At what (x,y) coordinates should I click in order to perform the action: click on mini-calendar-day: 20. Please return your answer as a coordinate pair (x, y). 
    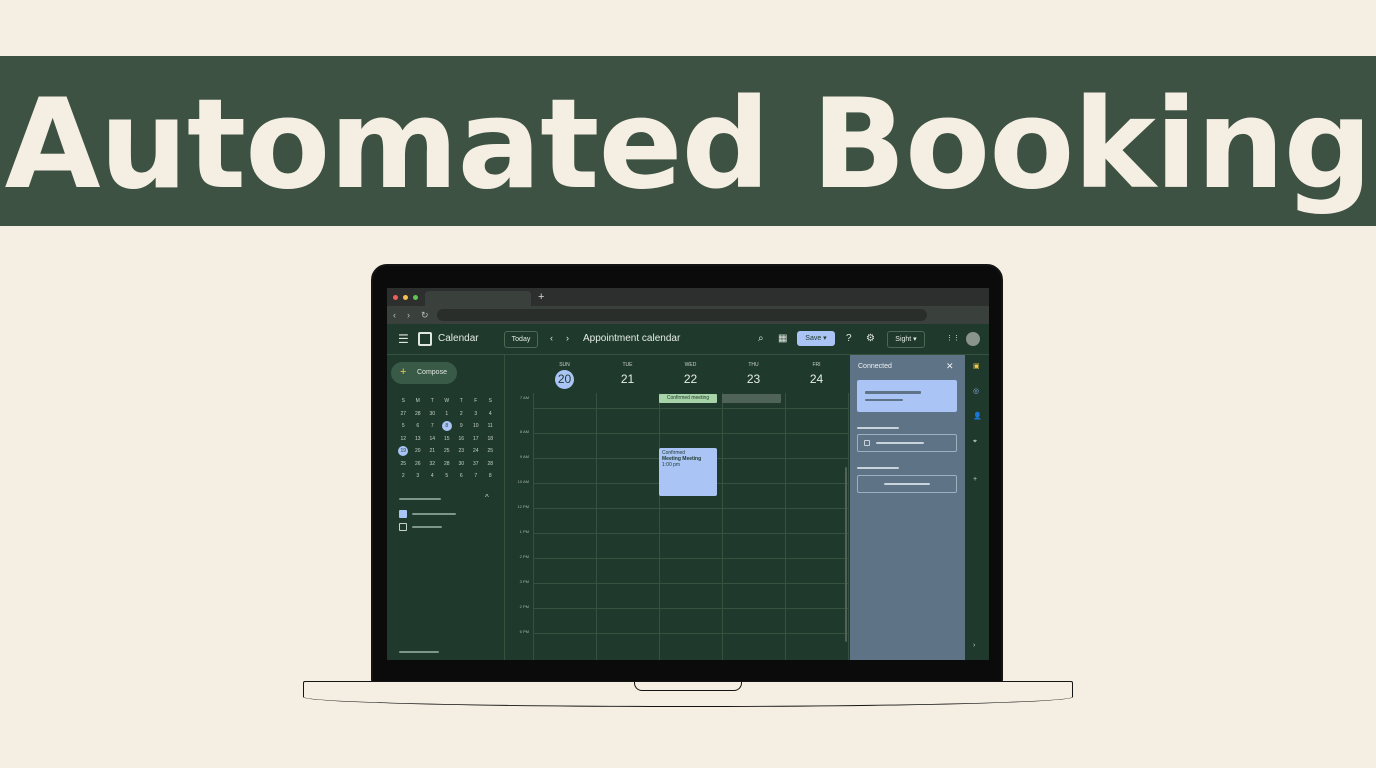
    Looking at the image, I should click on (418, 451).